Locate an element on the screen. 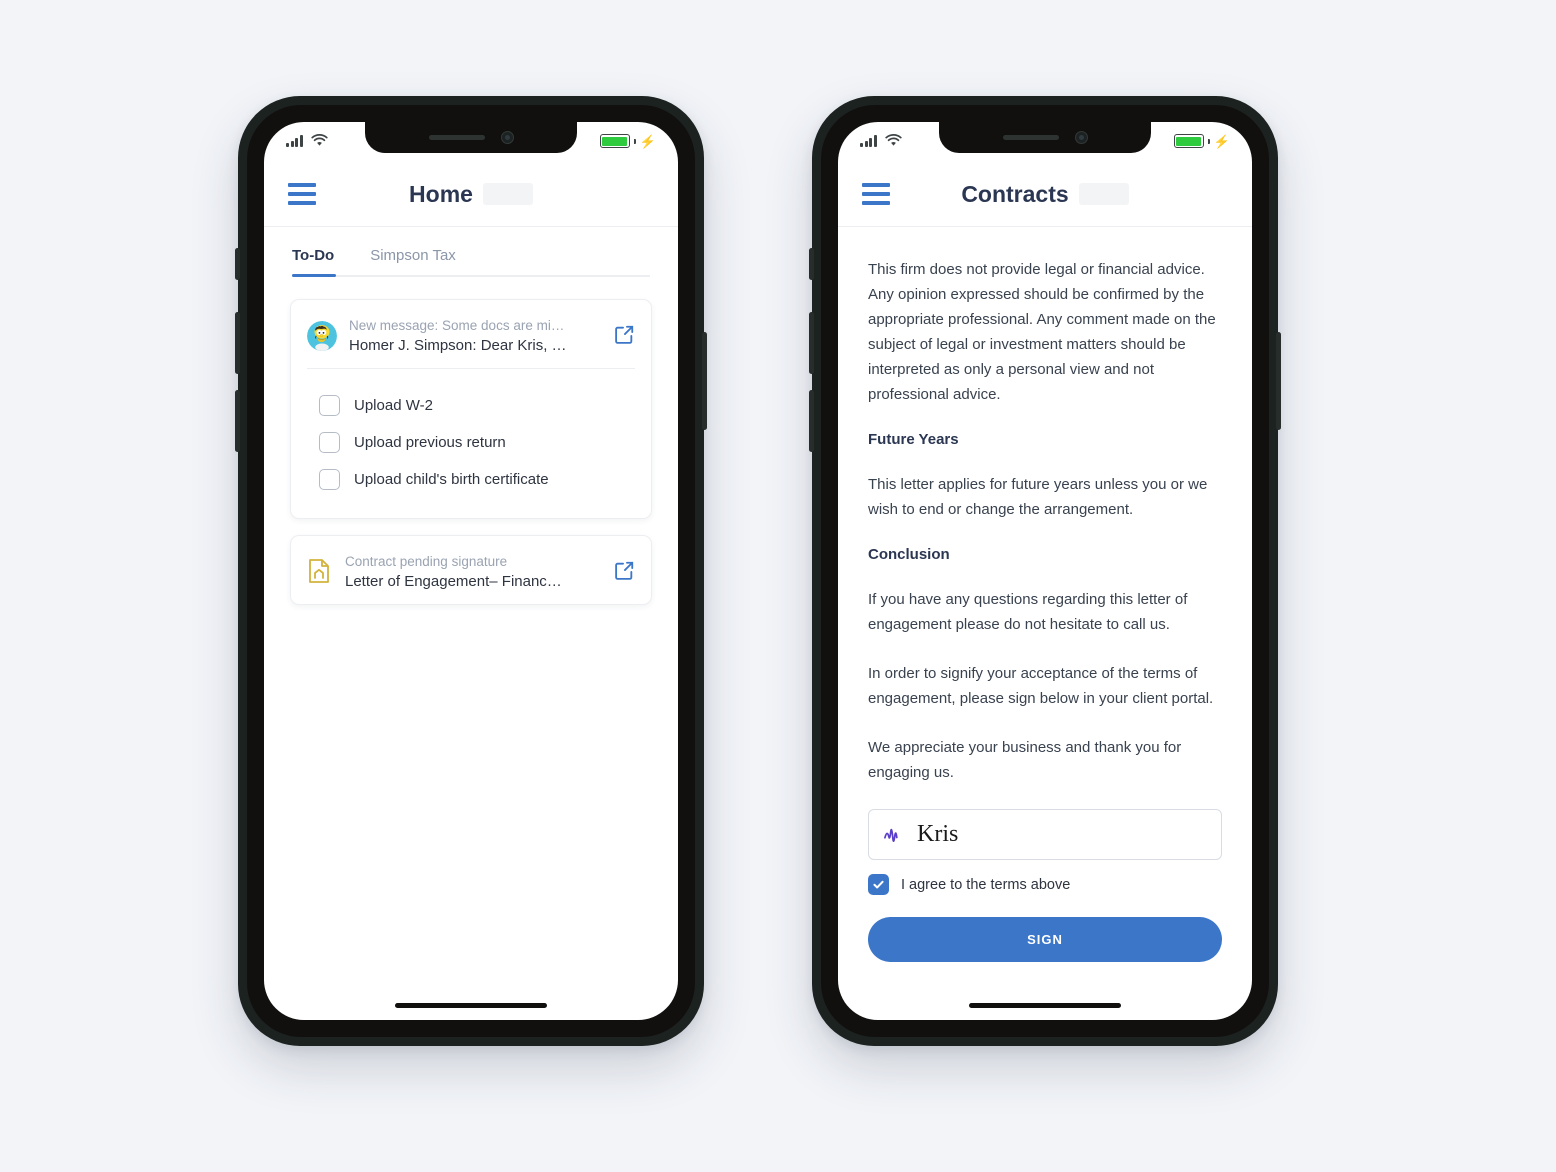  page-title: Home is located at coordinates (441, 193).